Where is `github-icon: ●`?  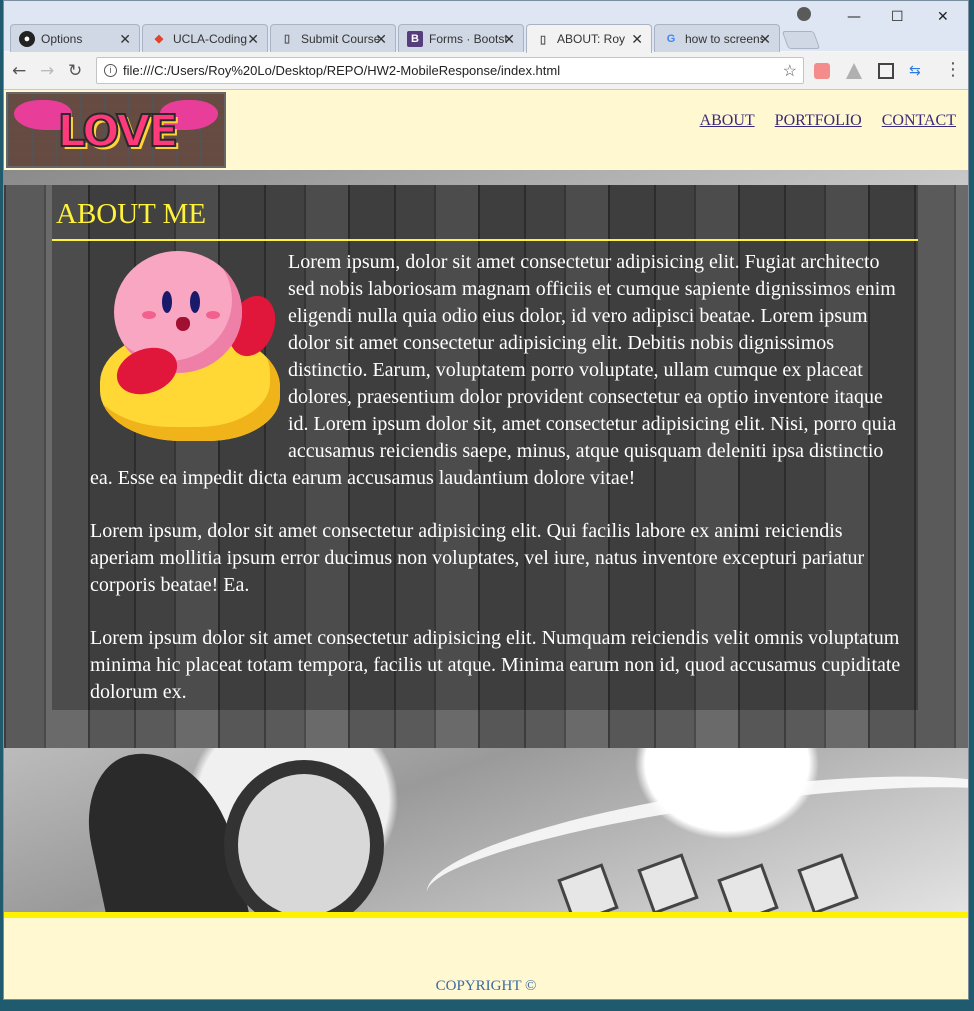 github-icon: ● is located at coordinates (27, 38).